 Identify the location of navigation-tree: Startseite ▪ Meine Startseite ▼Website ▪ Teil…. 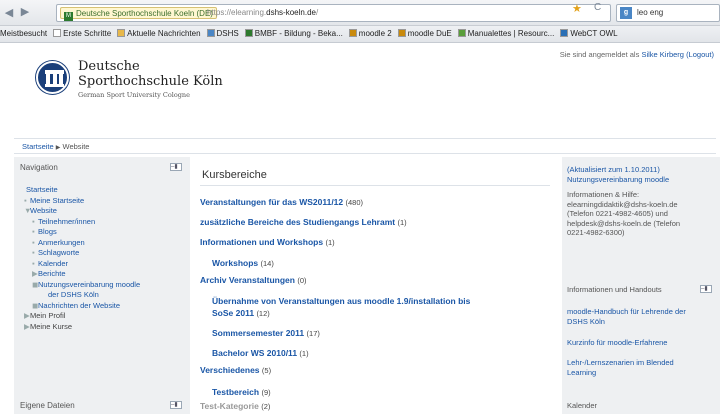
(104, 258).